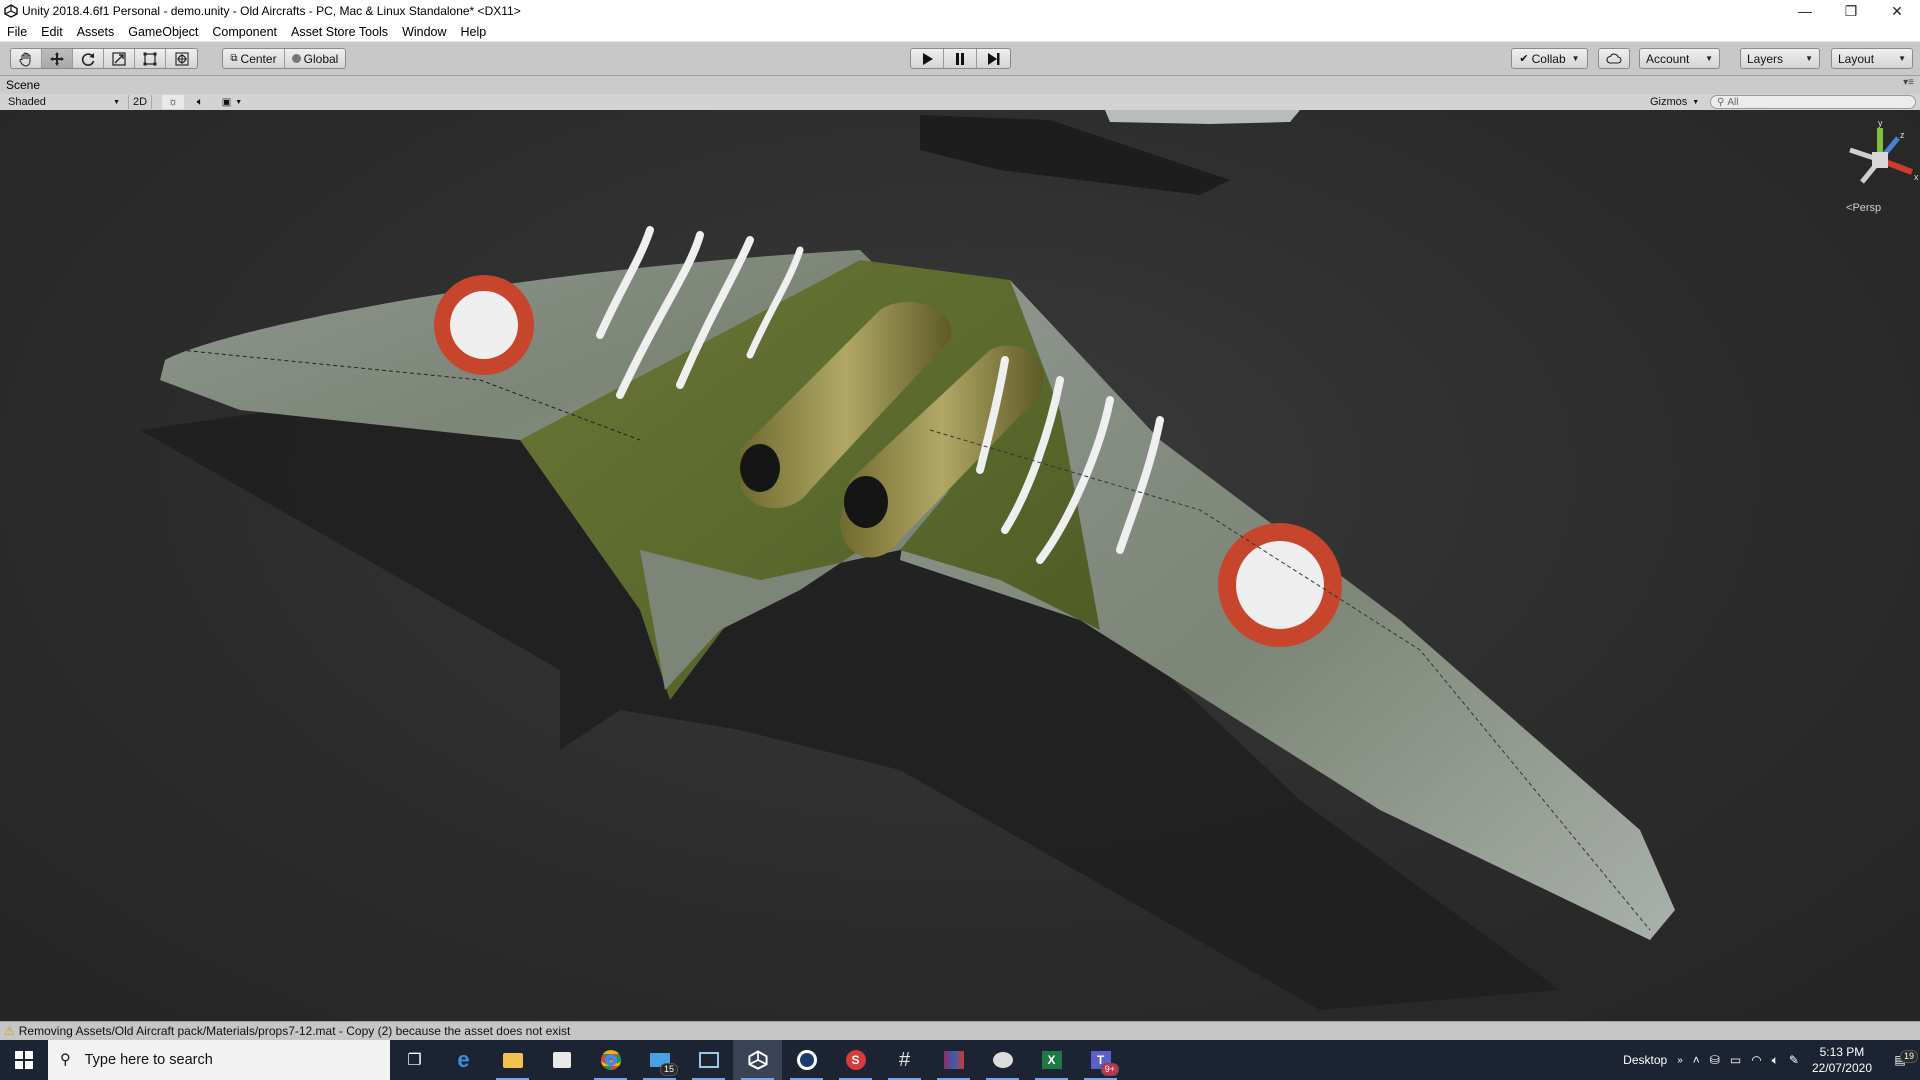 This screenshot has width=1920, height=1080. I want to click on 2d-toggle: 2D, so click(140, 102).